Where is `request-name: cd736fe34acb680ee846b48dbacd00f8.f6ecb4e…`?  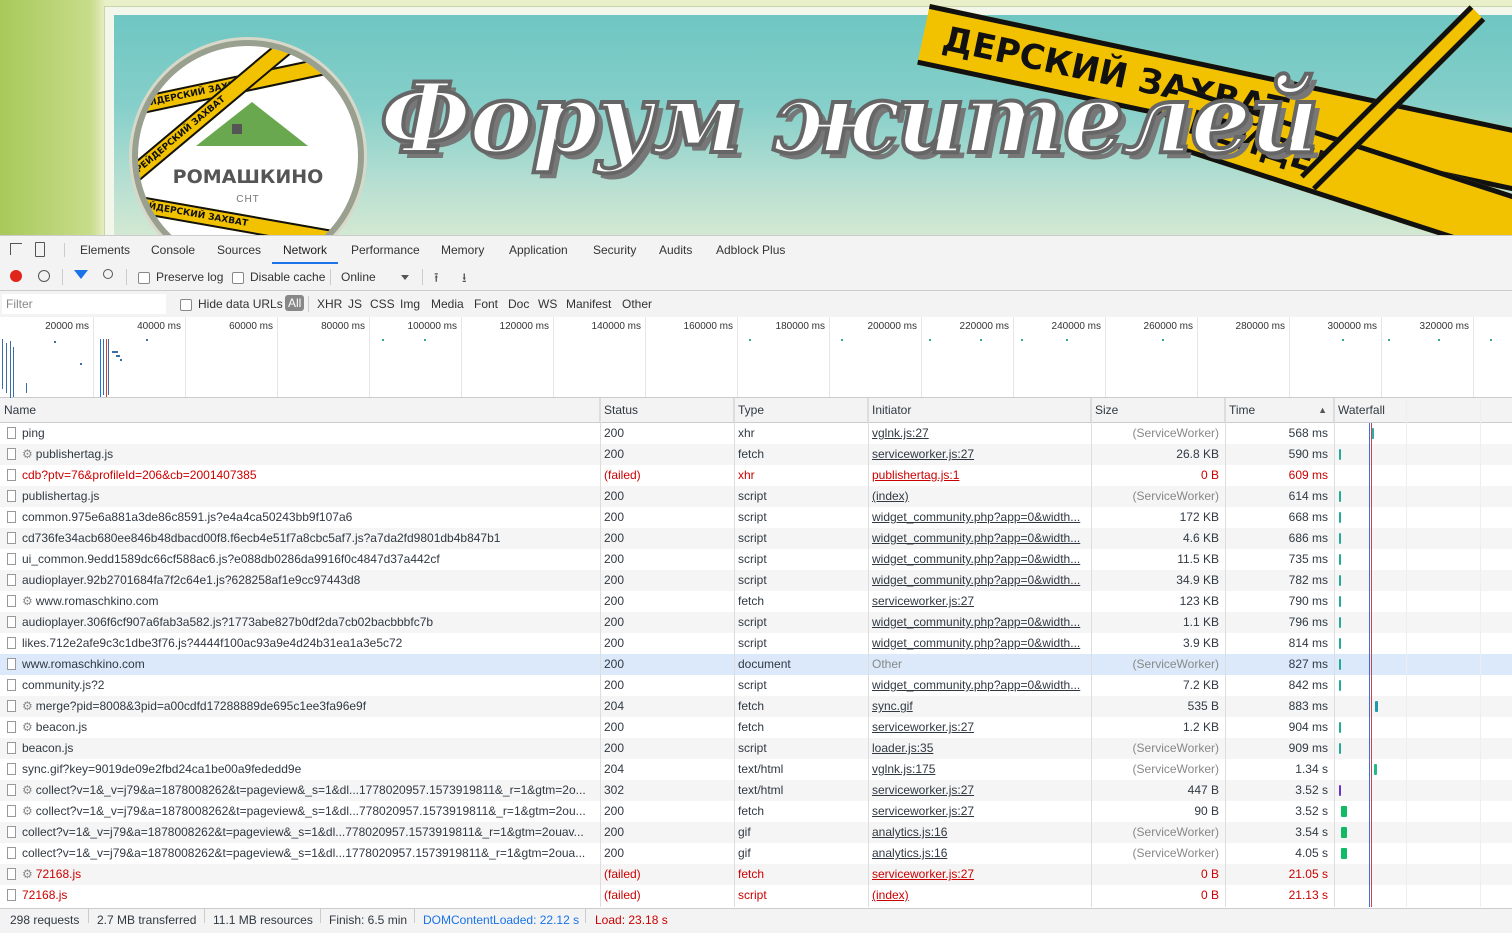
request-name: cd736fe34acb680ee846b48dbacd00f8.f6ecb4e… is located at coordinates (309, 538).